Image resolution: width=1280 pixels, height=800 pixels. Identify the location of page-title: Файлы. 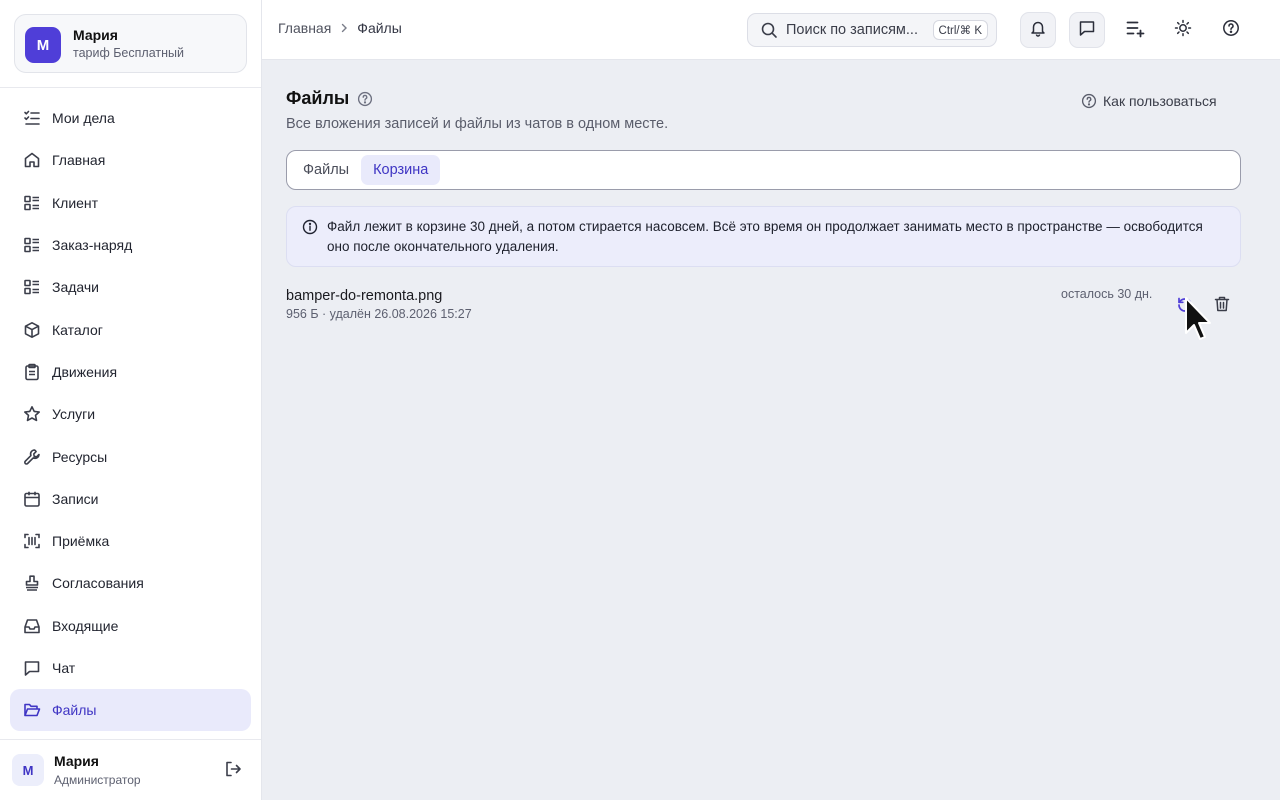
(329, 98).